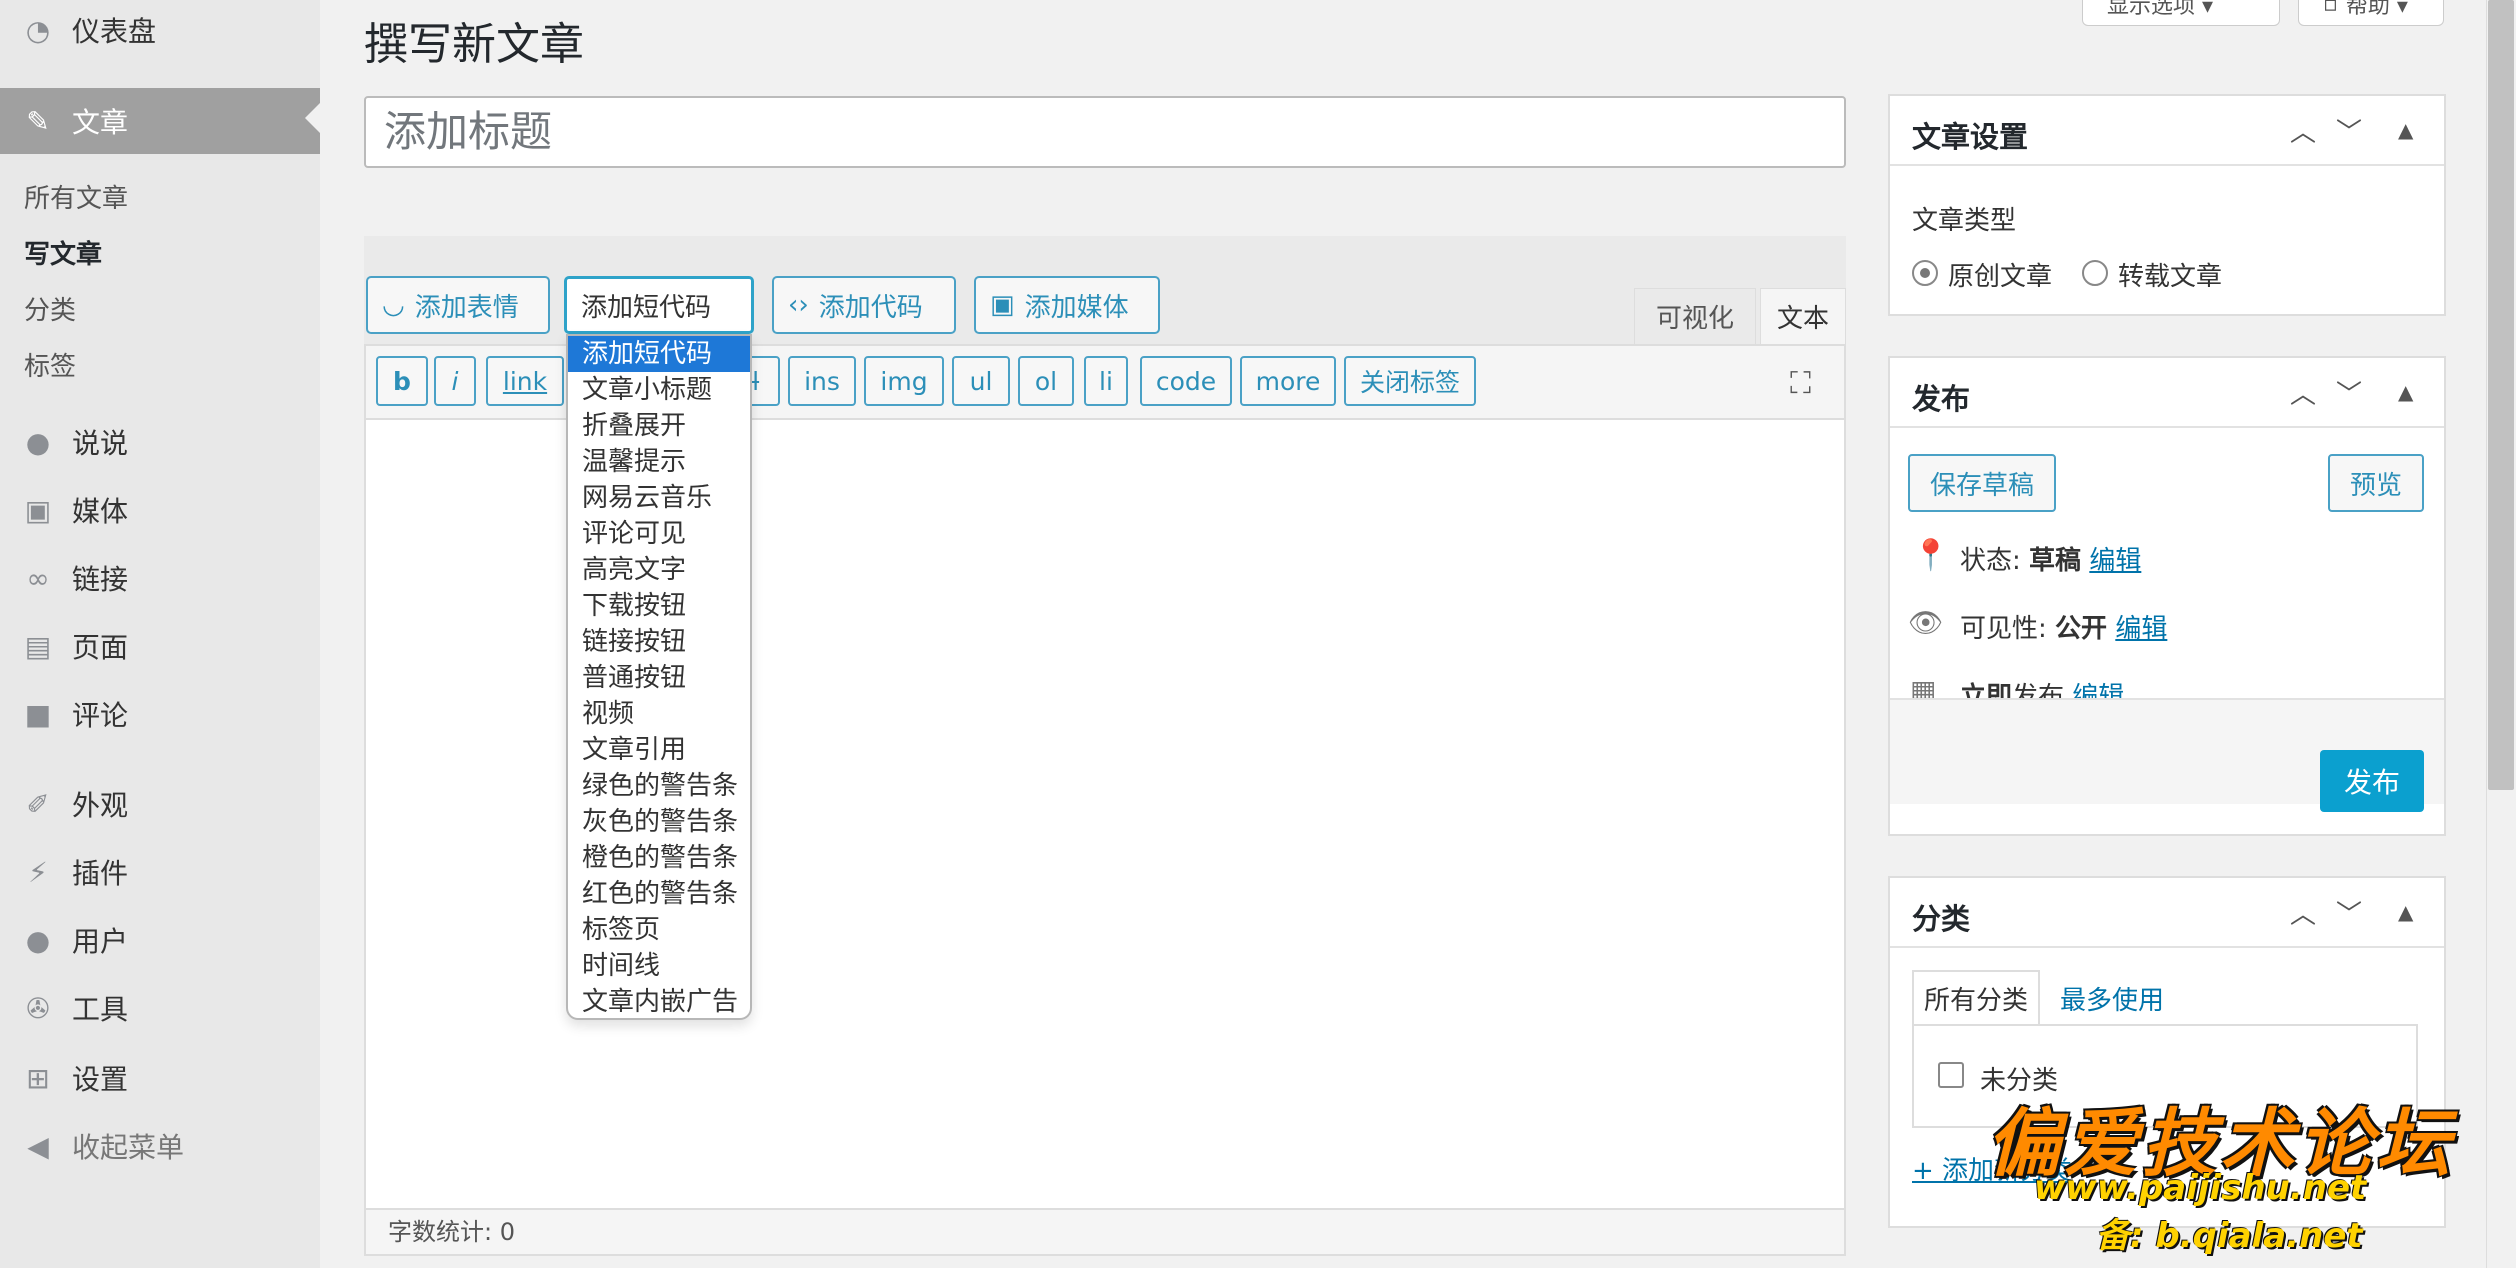  What do you see at coordinates (1941, 399) in the screenshot?
I see `panel-title: 发布` at bounding box center [1941, 399].